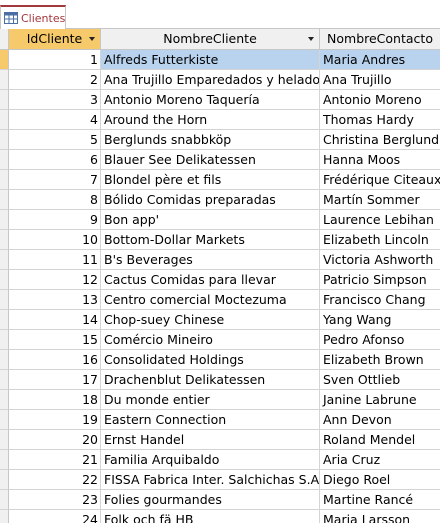 Image resolution: width=440 pixels, height=523 pixels. I want to click on table-row: 10 Bottom-Dollar Markets Elizabeth Lincoln, so click(220, 240).